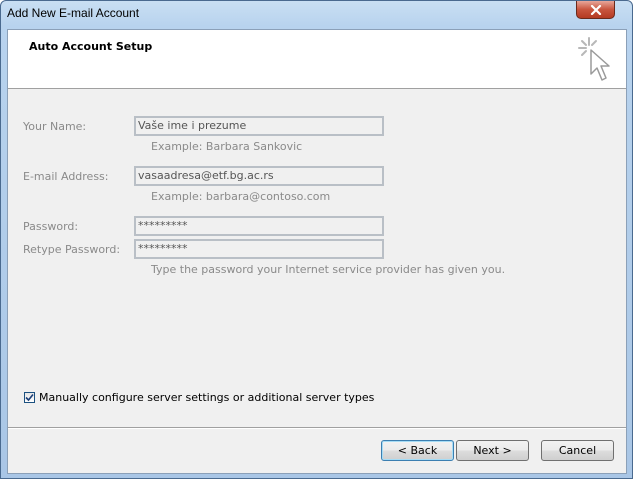 This screenshot has height=479, width=633. I want to click on title-bar: Add New E-mail Account, so click(316, 14).